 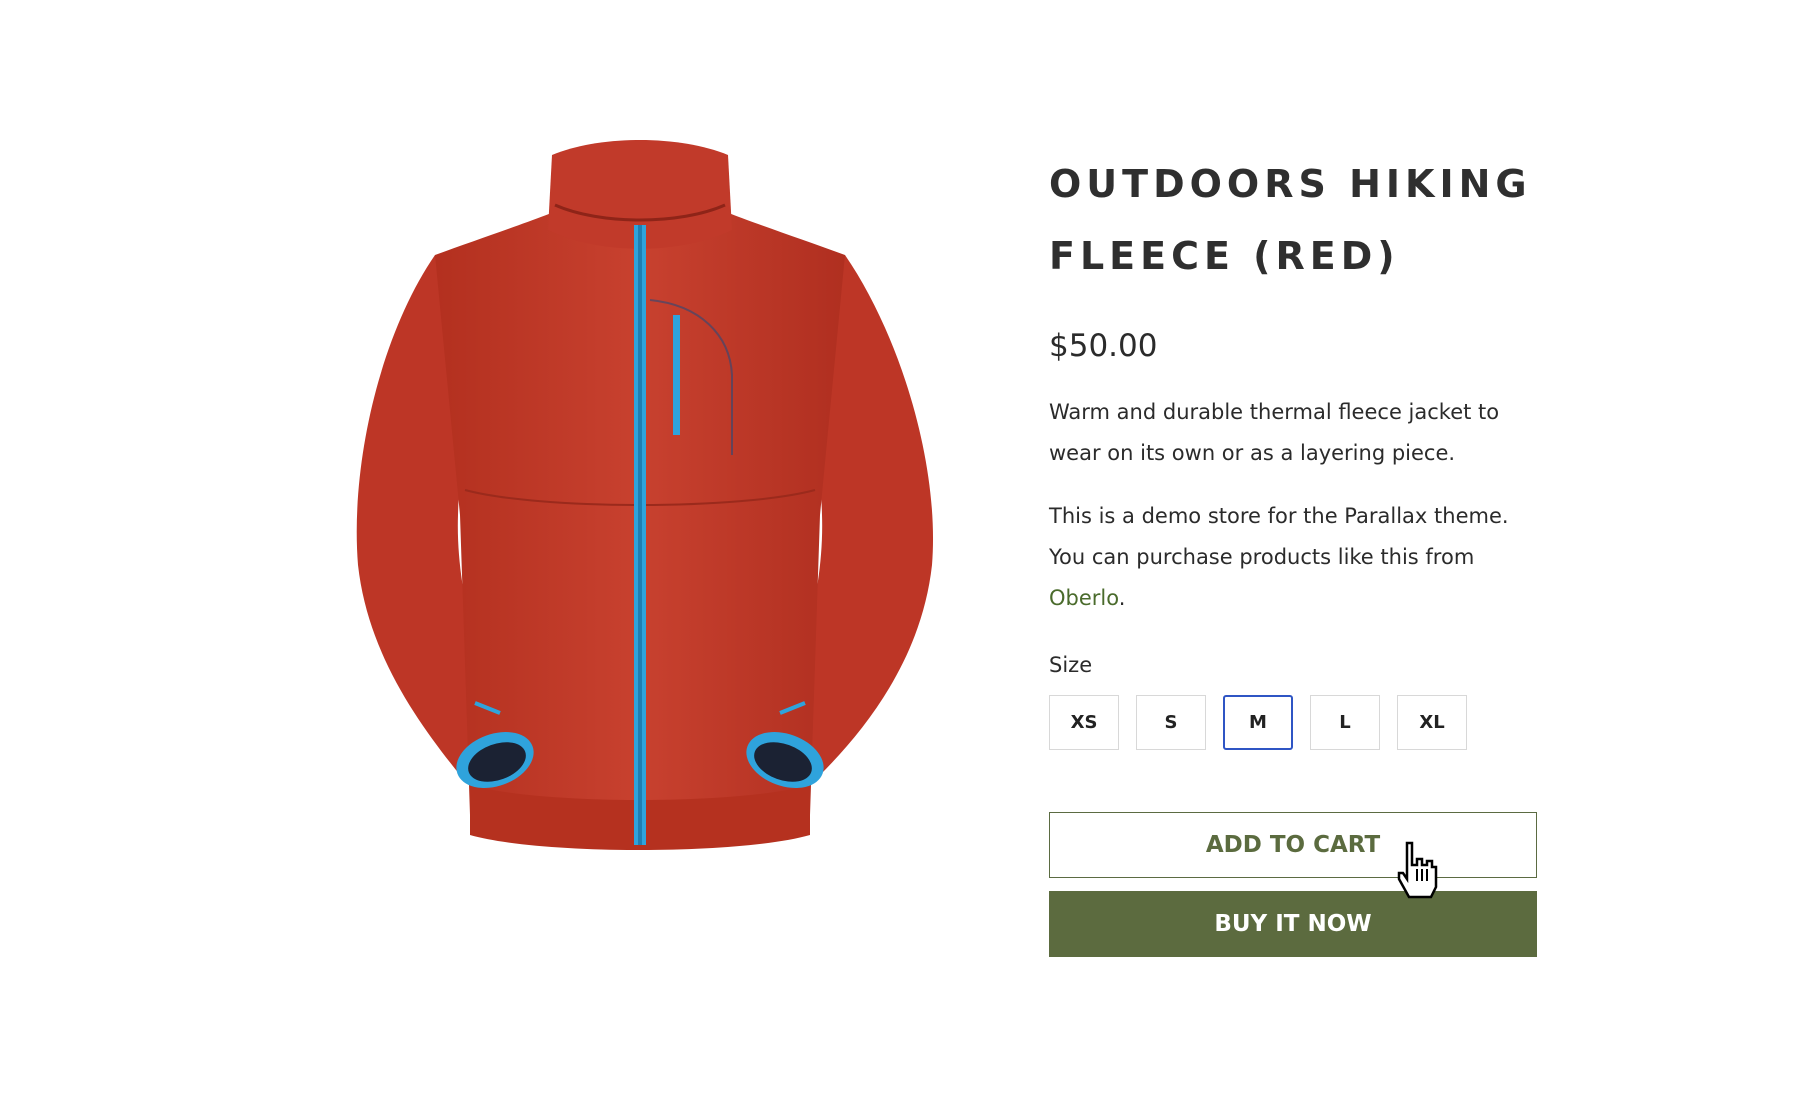 I want to click on oberlo-link: Oberlo, so click(x=1084, y=598).